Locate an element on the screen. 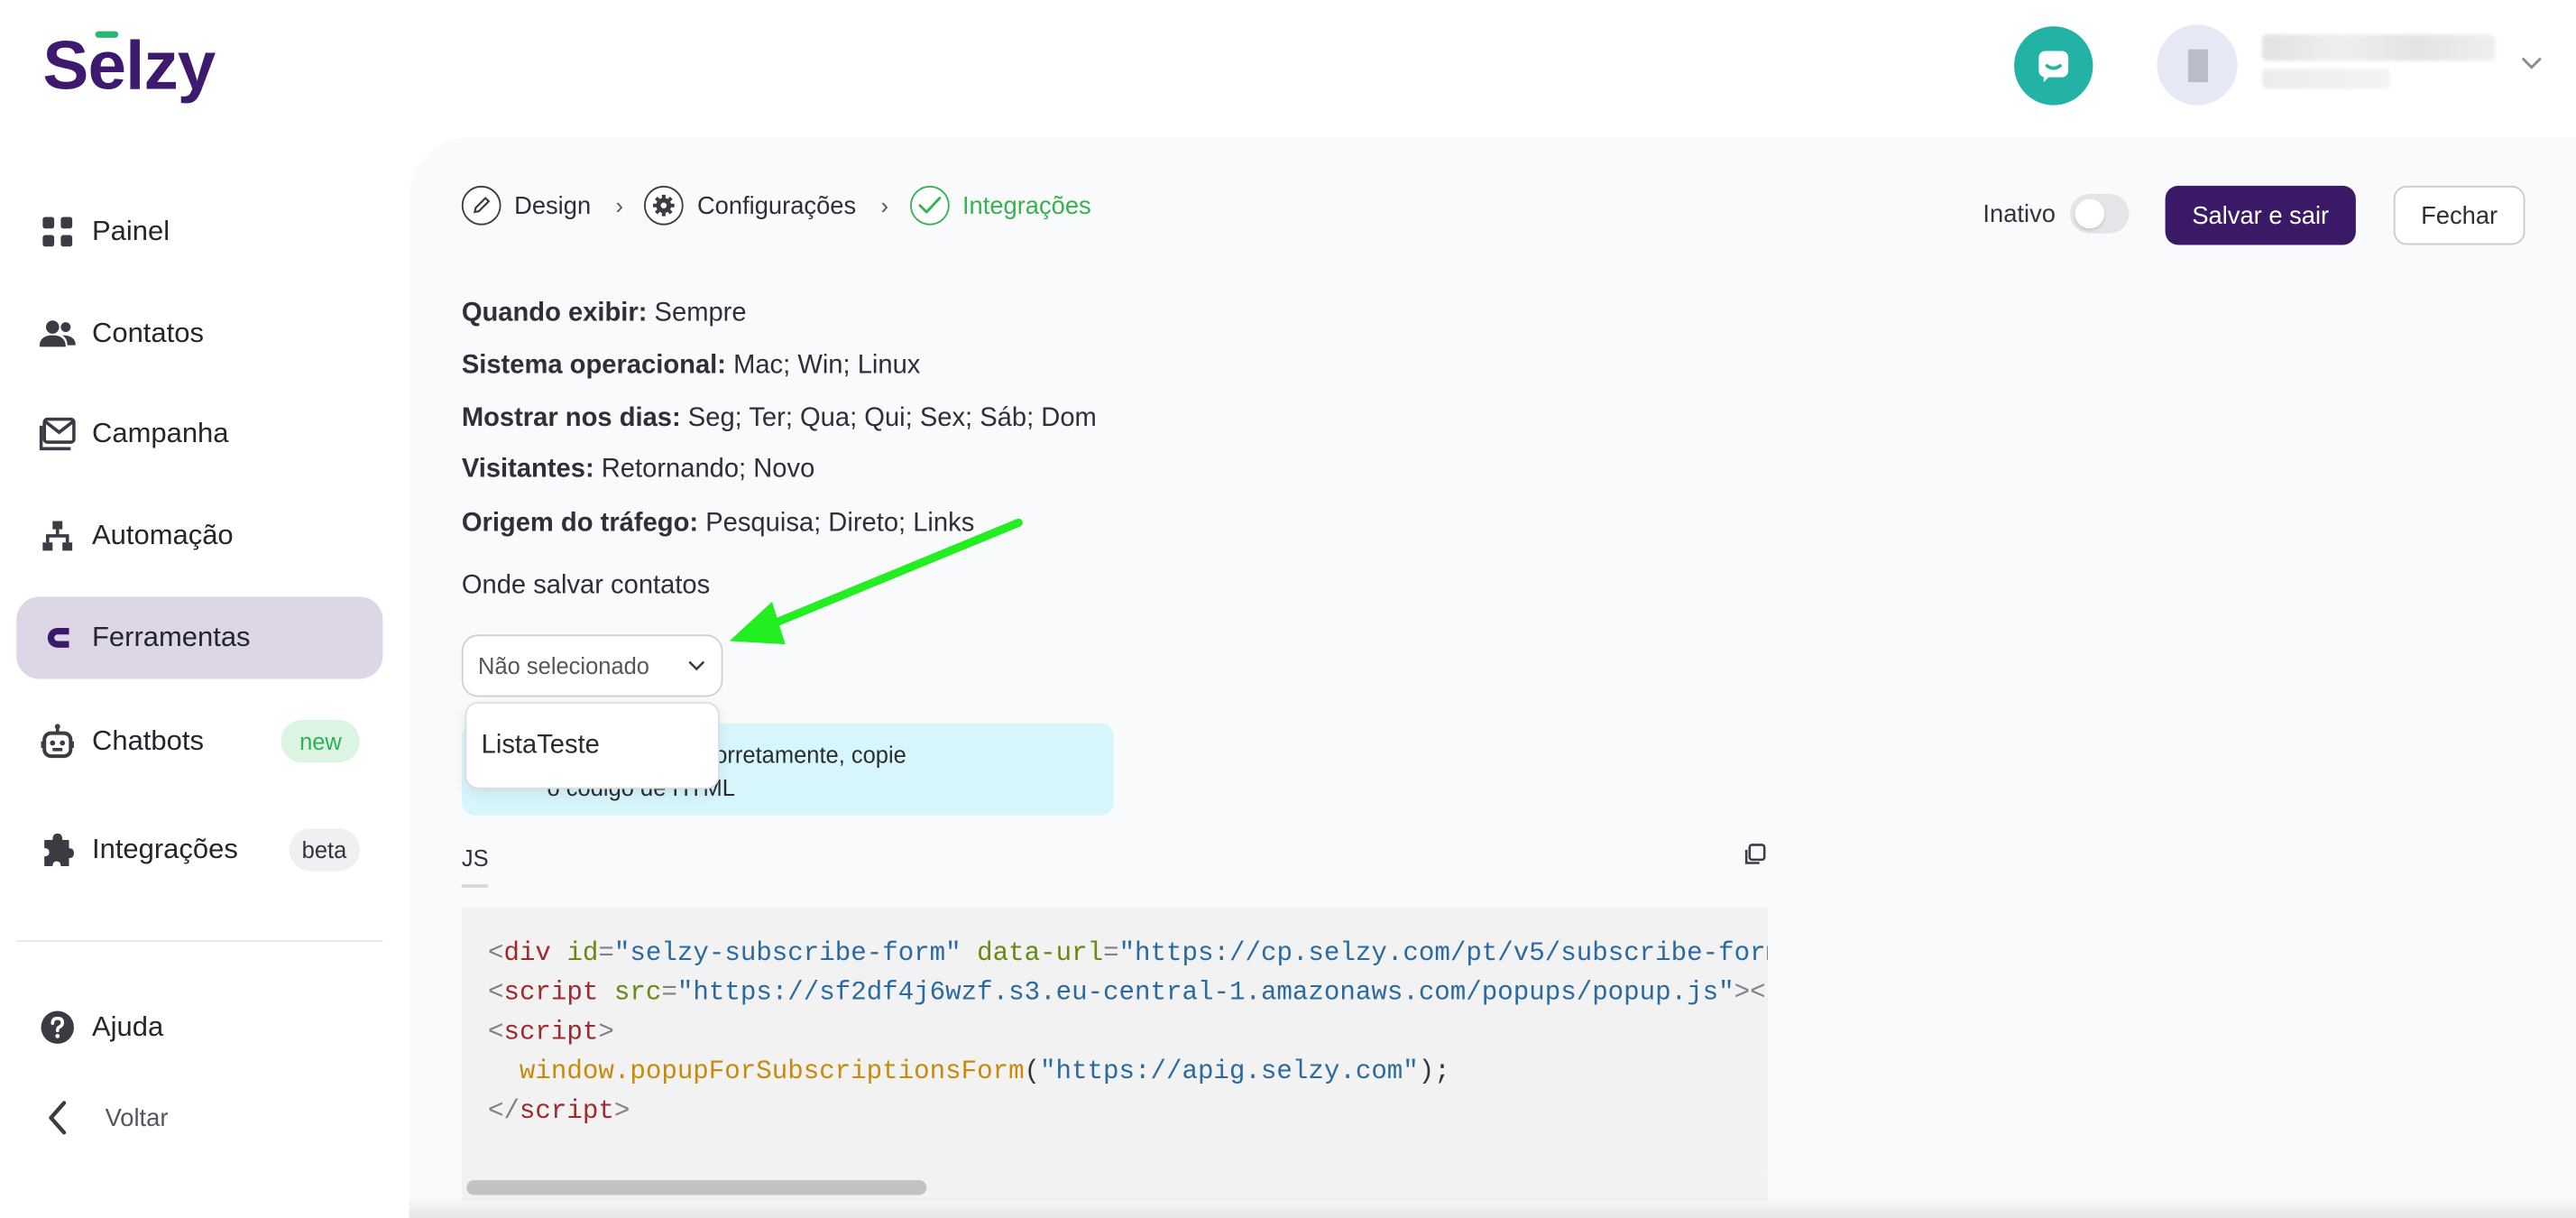  selzy-logo: Selzy is located at coordinates (129, 65).